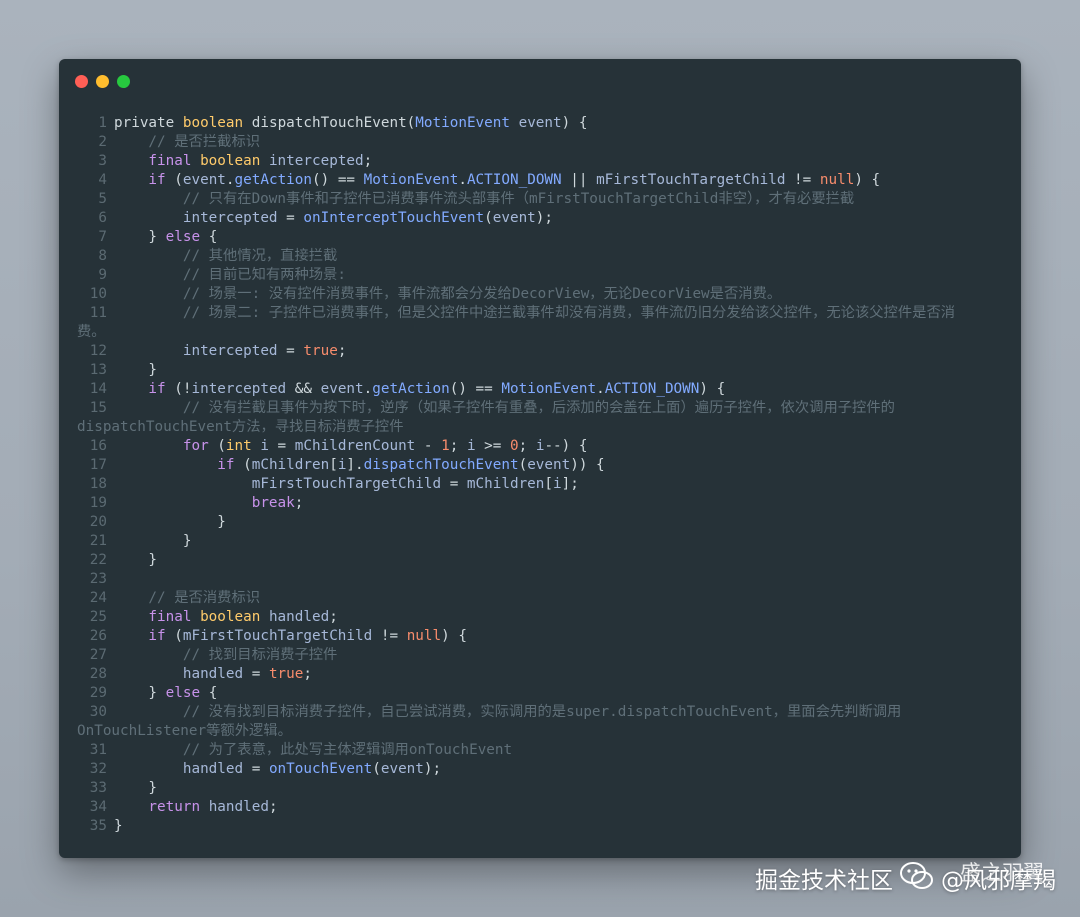 Image resolution: width=1080 pixels, height=917 pixels. What do you see at coordinates (98, 503) in the screenshot?
I see `line-number: 19` at bounding box center [98, 503].